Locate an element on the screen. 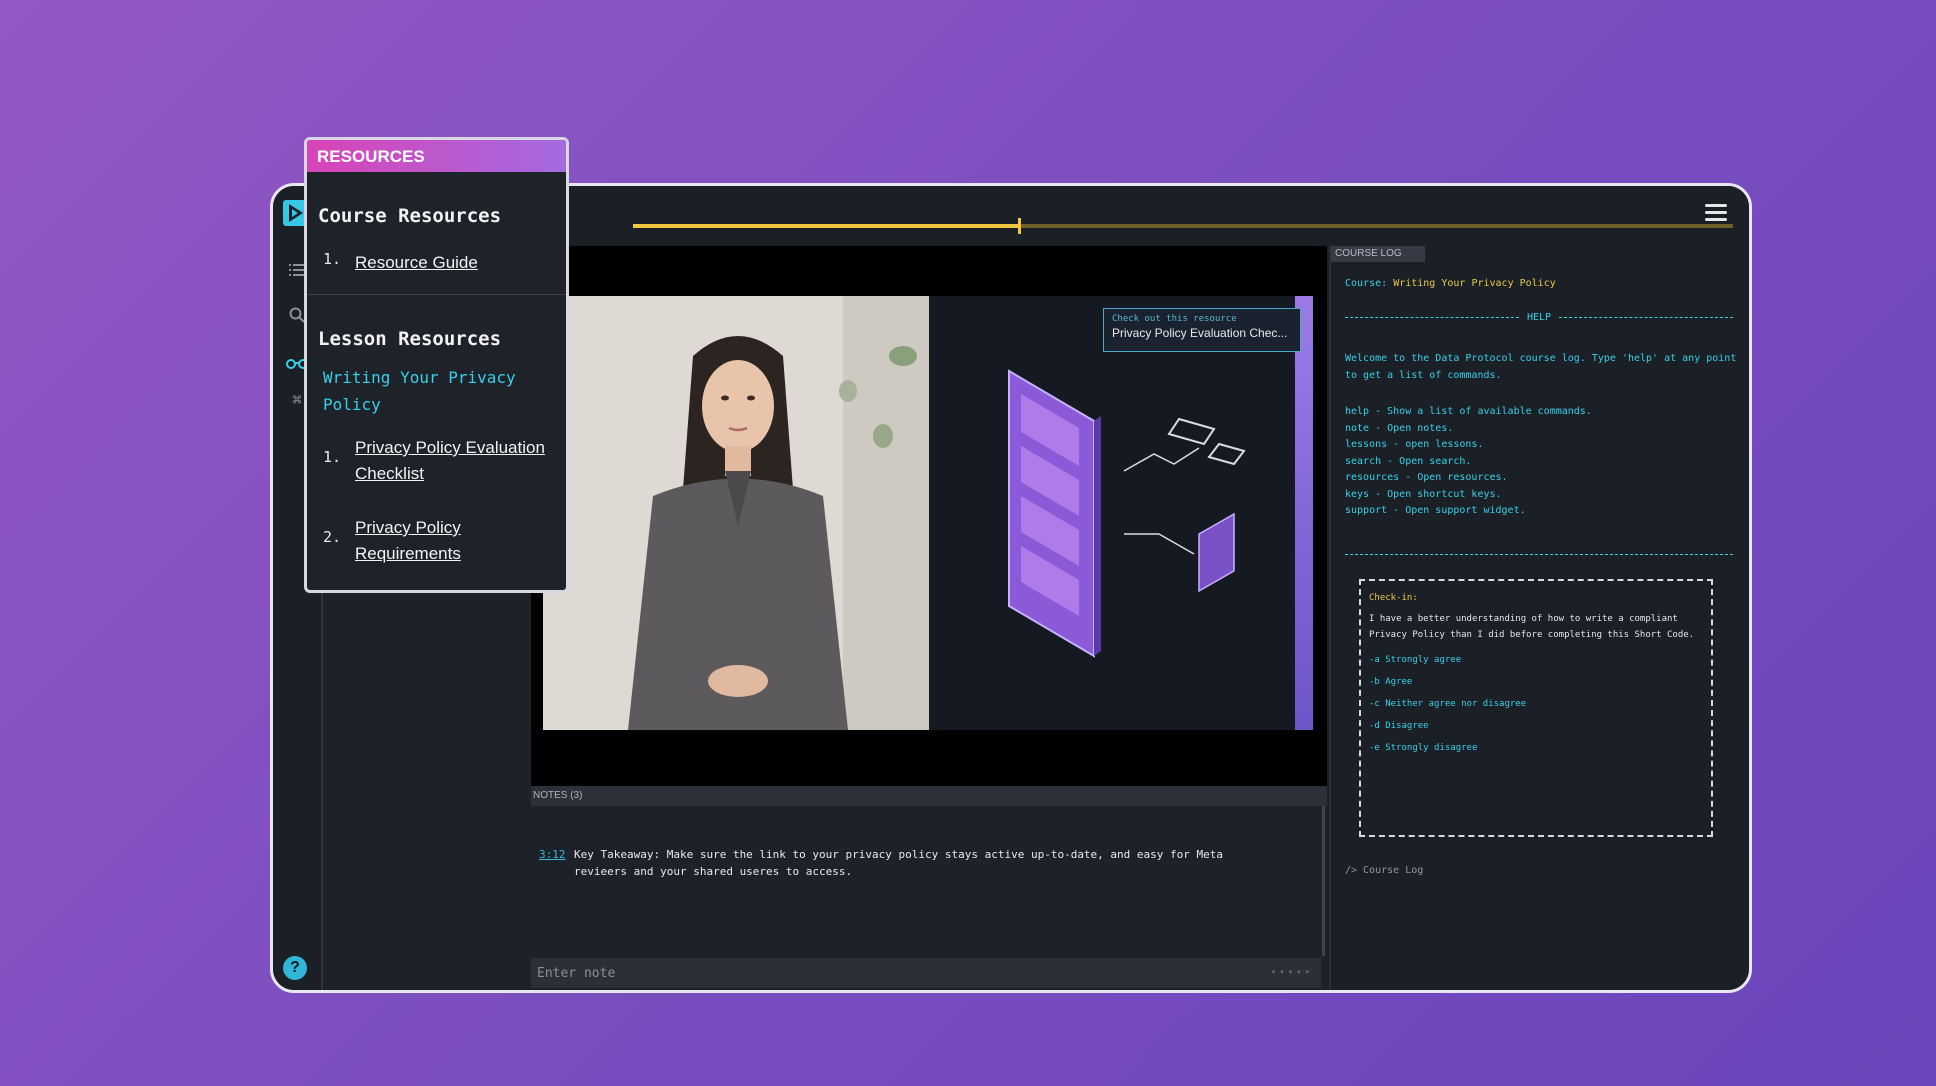 This screenshot has width=1936, height=1086. callout-caption: Check out this resource is located at coordinates (1174, 319).